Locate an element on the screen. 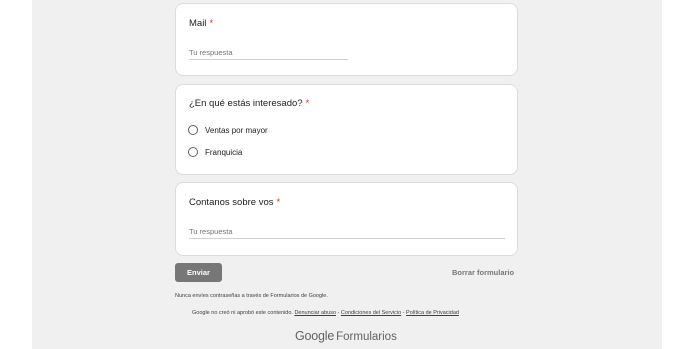  privacy-policy-link: Política de Privacidad is located at coordinates (432, 313).